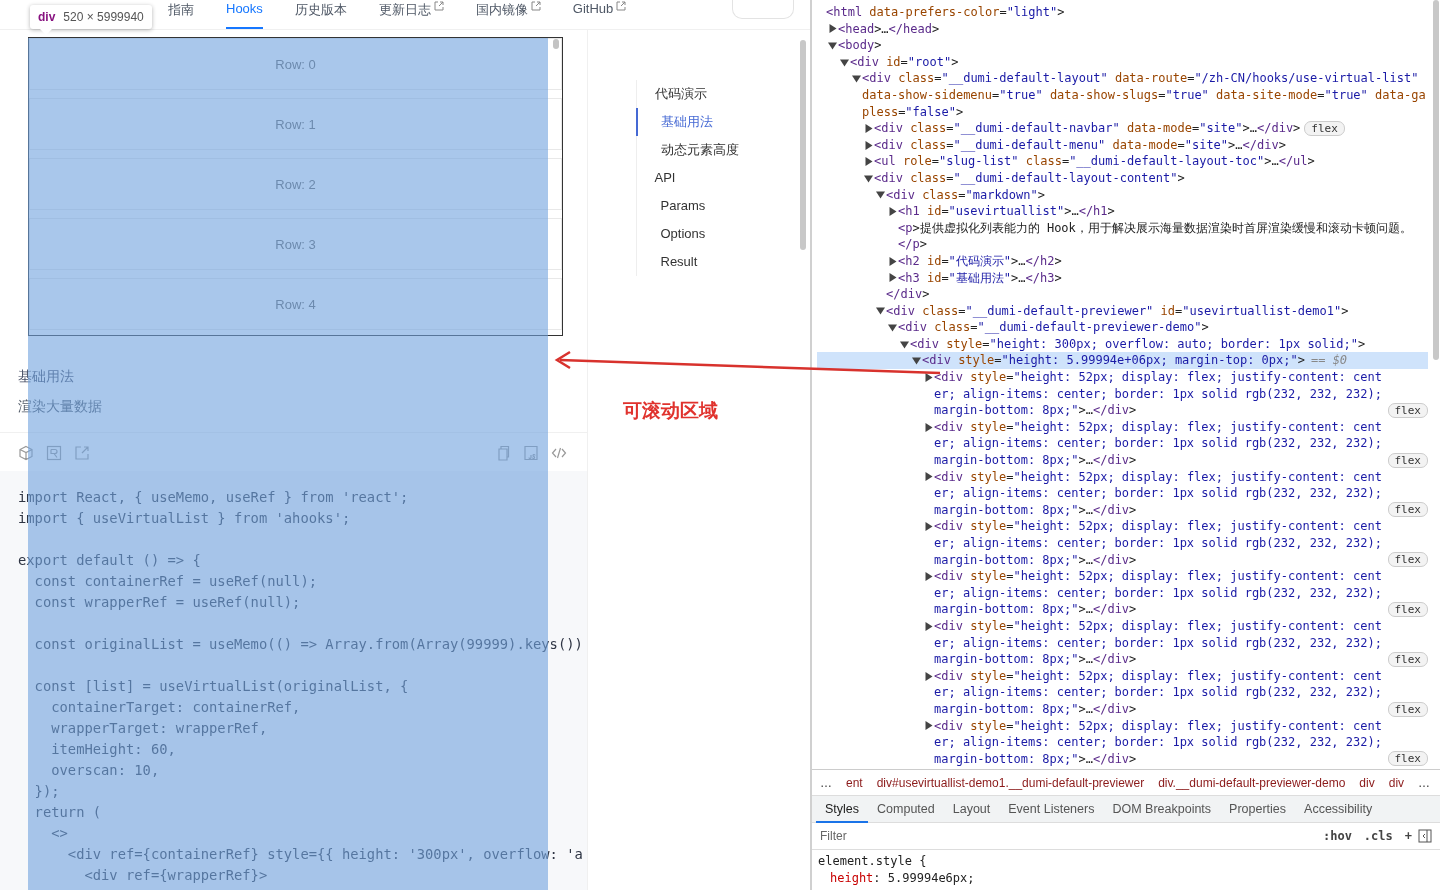 This screenshot has width=1440, height=890. What do you see at coordinates (1122, 327) in the screenshot?
I see `dom-tree-row: <div class="__dumi-default-previewer-demo">` at bounding box center [1122, 327].